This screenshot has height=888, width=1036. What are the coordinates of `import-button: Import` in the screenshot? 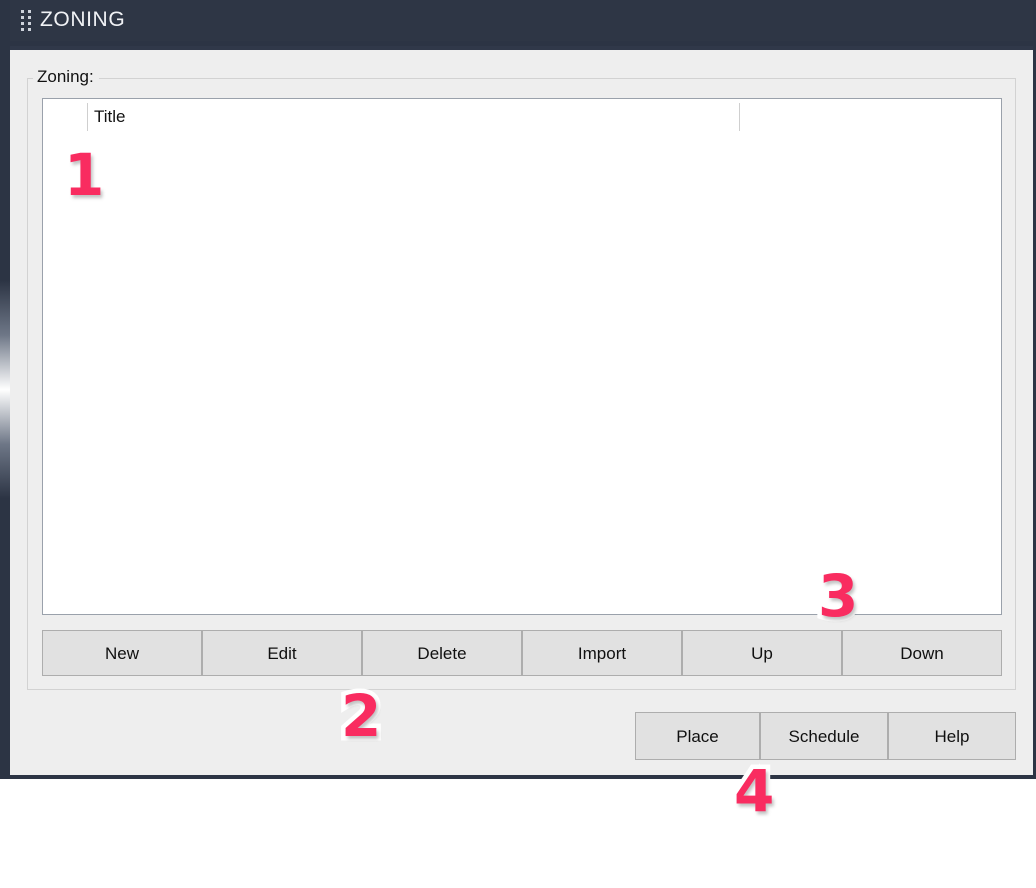 It's located at (602, 653).